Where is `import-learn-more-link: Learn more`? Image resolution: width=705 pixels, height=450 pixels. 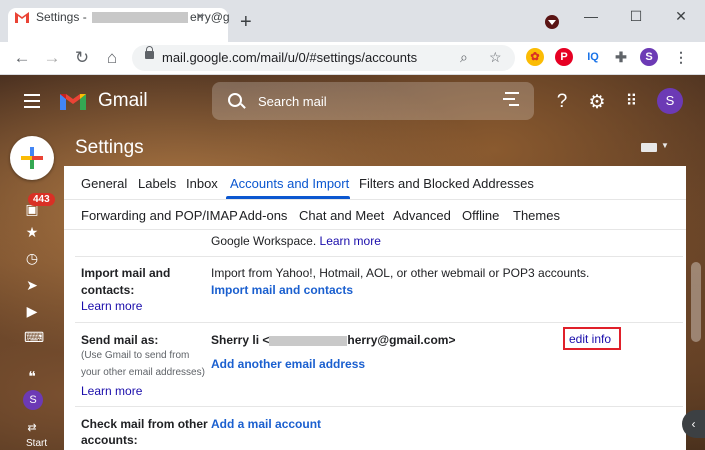 import-learn-more-link: Learn more is located at coordinates (111, 306).